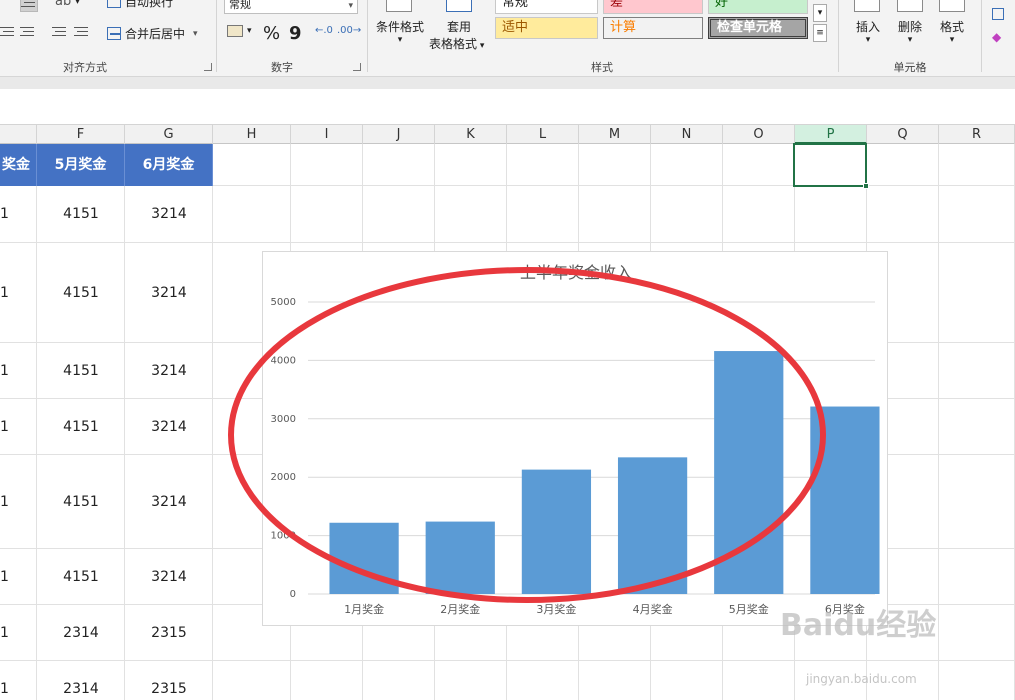 The image size is (1015, 700). What do you see at coordinates (858, 625) in the screenshot?
I see `watermark-logo: Baidu经验` at bounding box center [858, 625].